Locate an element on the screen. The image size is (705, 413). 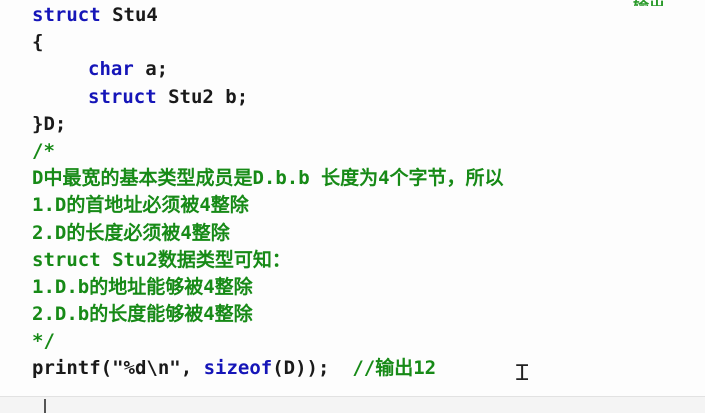
code-line-5: }D; is located at coordinates (49, 123).